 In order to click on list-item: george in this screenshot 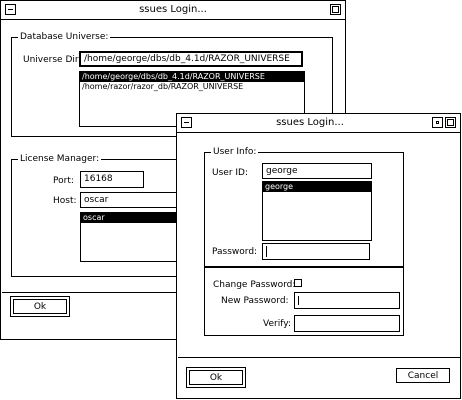, I will do `click(317, 187)`.